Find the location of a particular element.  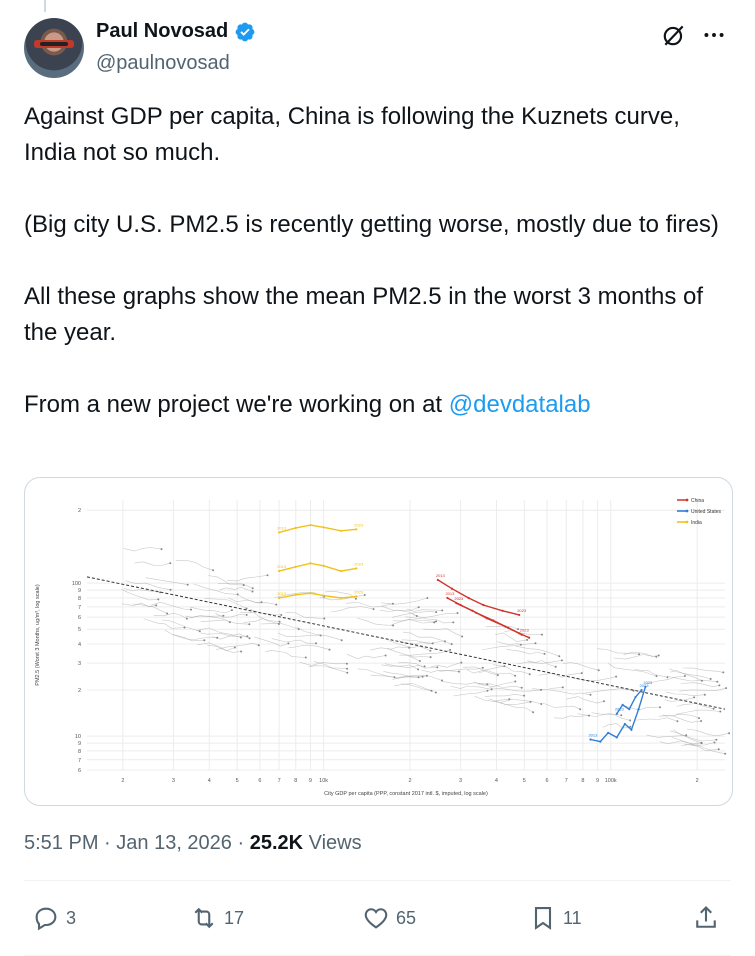

tweet-date: Jan 13, 2026 is located at coordinates (174, 843).